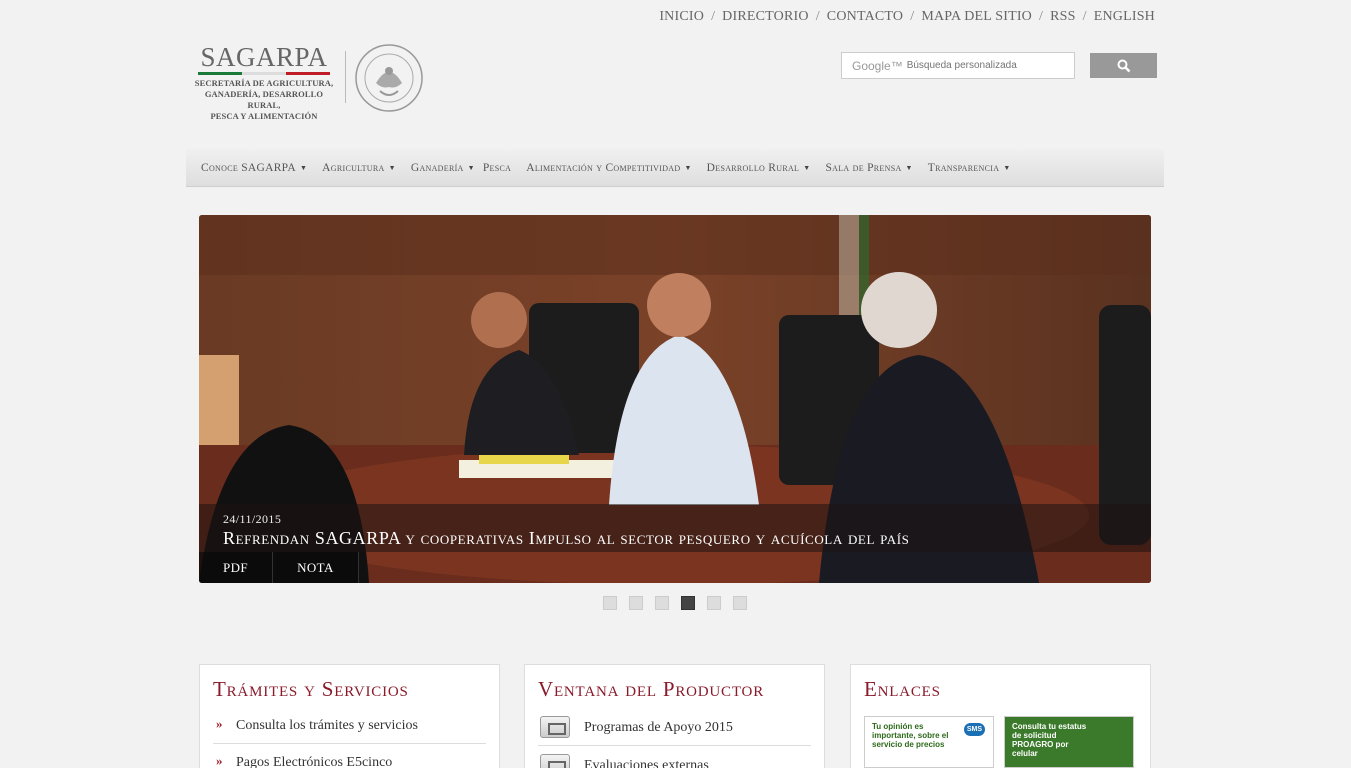 This screenshot has width=1351, height=768. Describe the element at coordinates (264, 73) in the screenshot. I see `logo-flag-bar` at that location.